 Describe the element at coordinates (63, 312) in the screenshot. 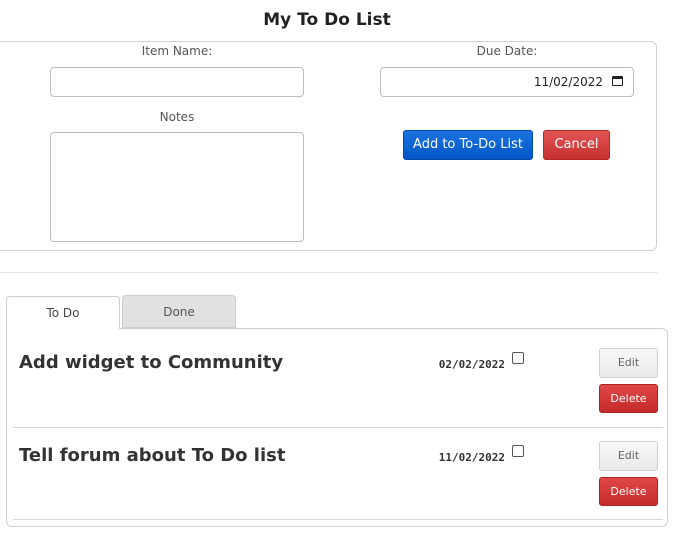

I see `tab-to-do: To Do` at that location.